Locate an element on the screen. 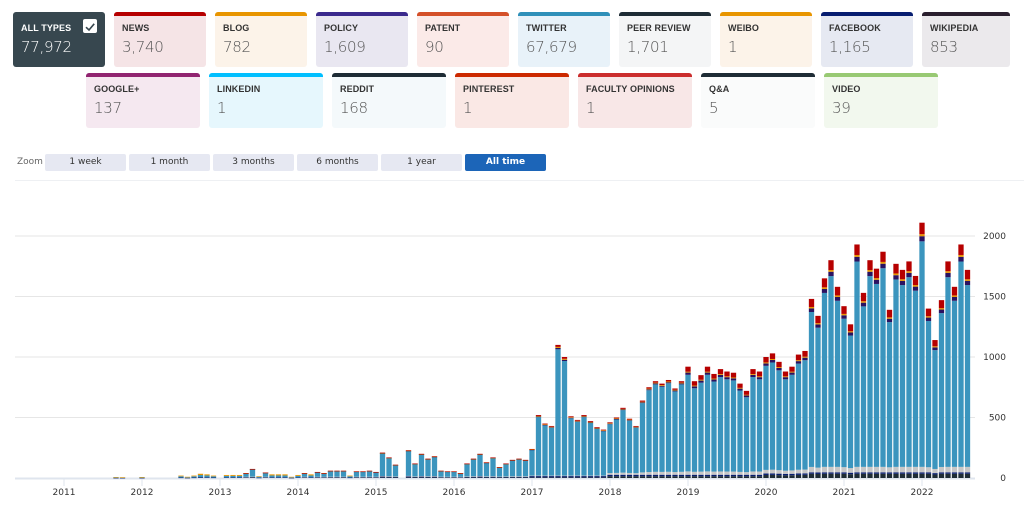 The height and width of the screenshot is (507, 1024). filter-tile-policy: POLICY 1,609 is located at coordinates (362, 39).